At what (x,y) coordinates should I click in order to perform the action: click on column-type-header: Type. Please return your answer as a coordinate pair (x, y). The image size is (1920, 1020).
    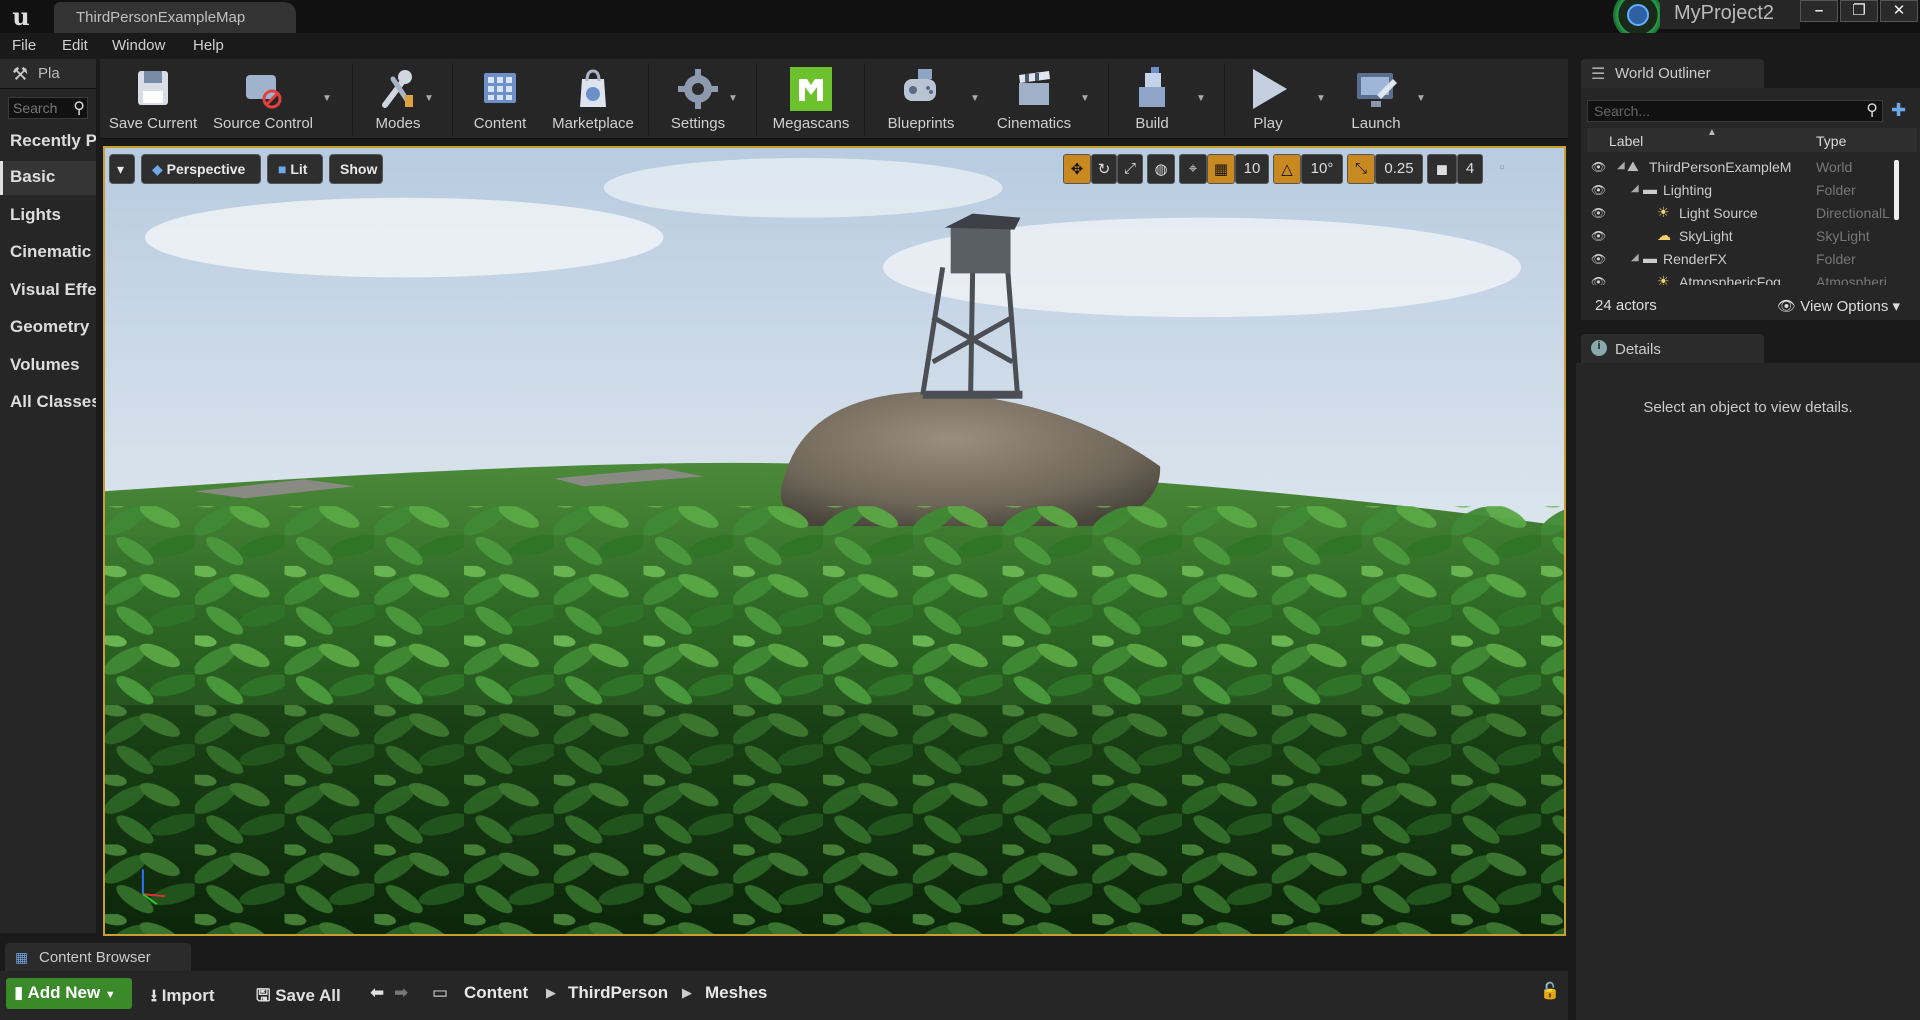
    Looking at the image, I should click on (1831, 141).